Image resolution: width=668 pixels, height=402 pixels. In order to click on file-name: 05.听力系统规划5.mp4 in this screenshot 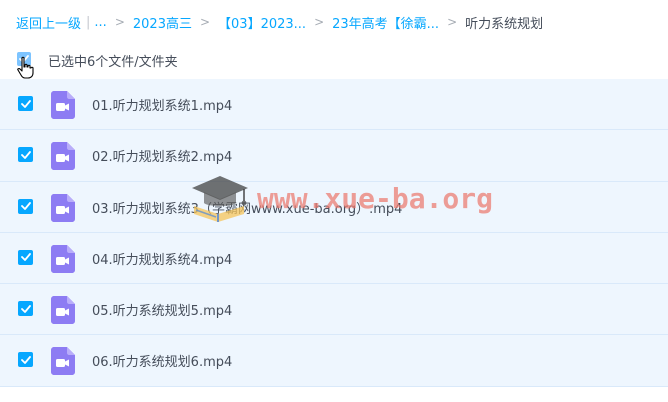, I will do `click(162, 309)`.